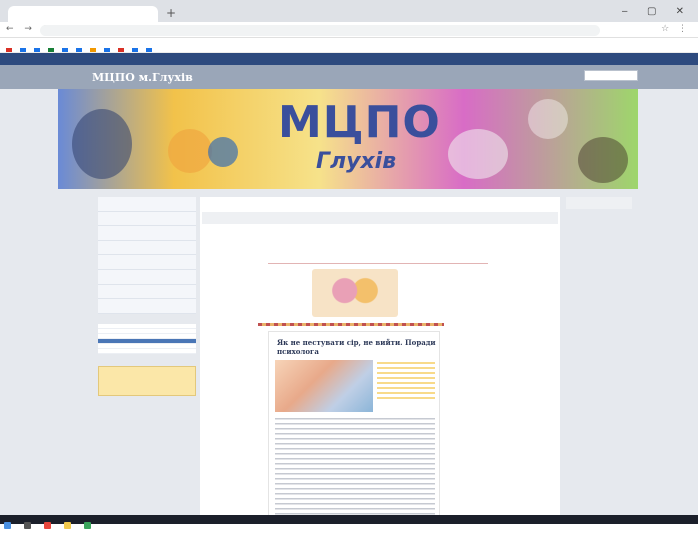 This screenshot has width=698, height=534. I want to click on browser-icon, so click(48, 525).